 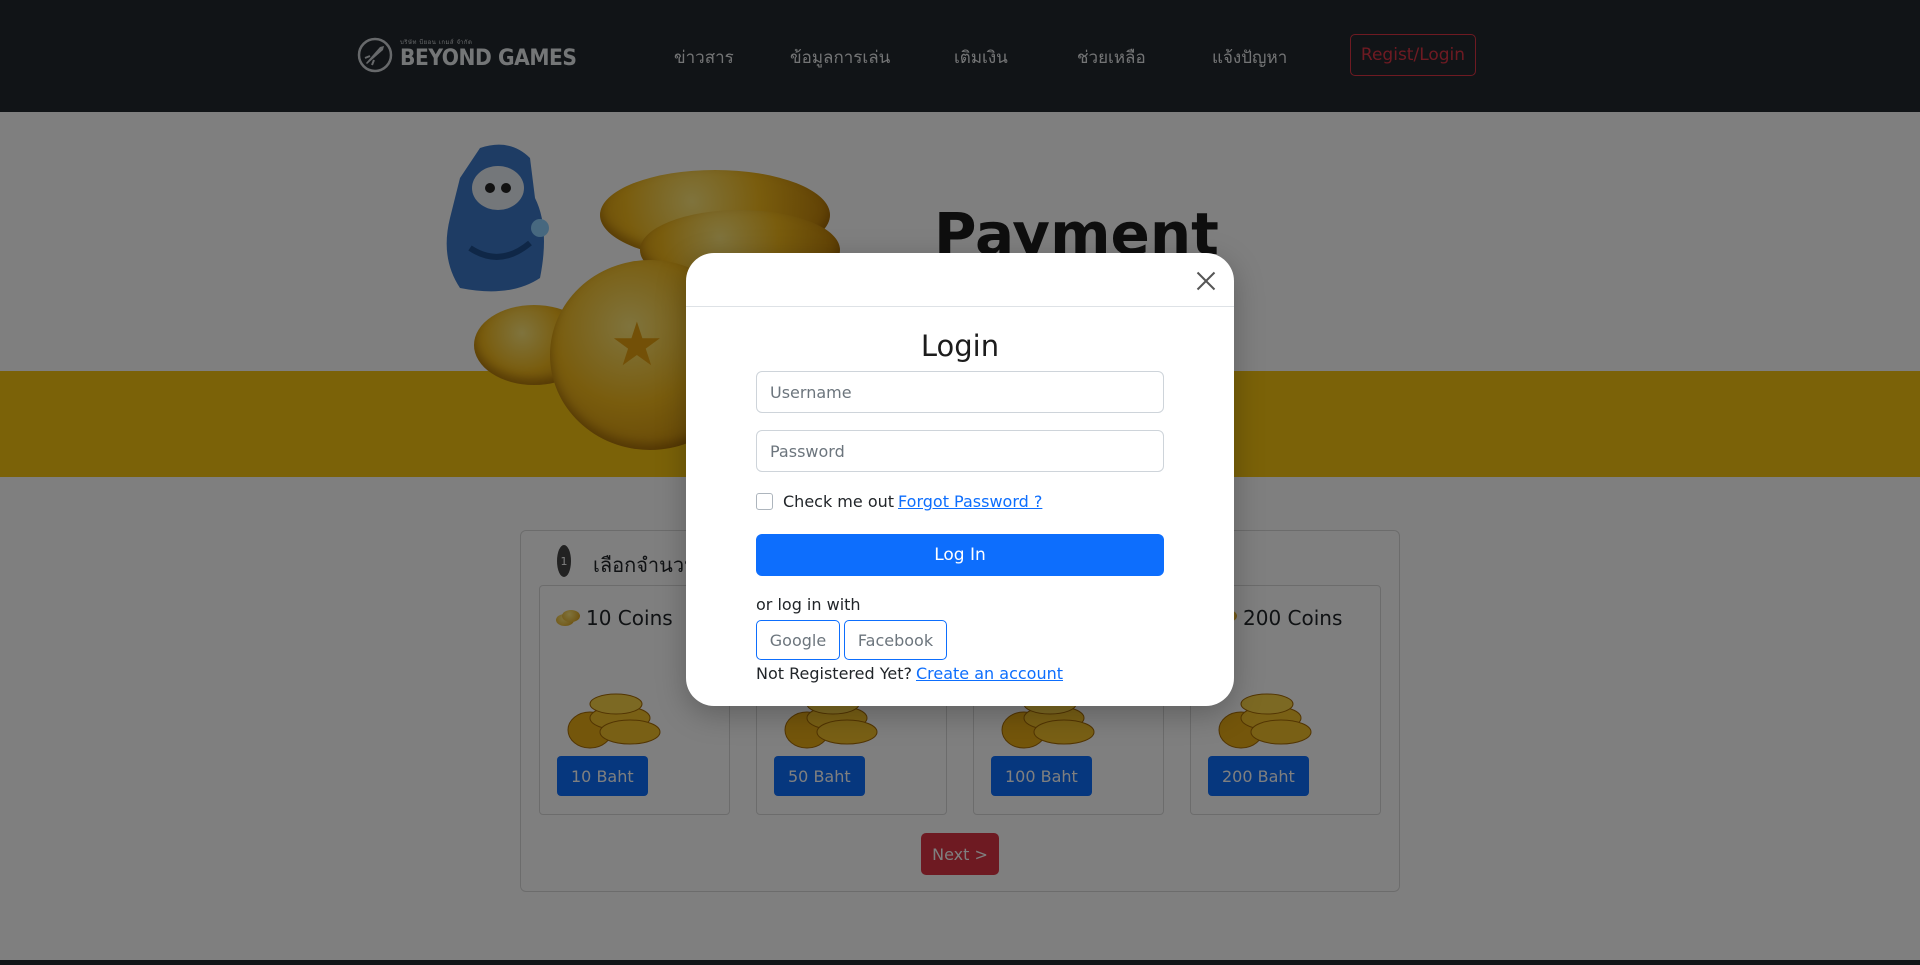 I want to click on modal-header, so click(x=960, y=280).